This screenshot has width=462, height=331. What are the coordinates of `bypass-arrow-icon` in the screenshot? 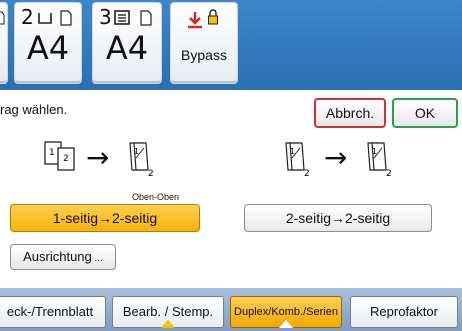 It's located at (195, 20).